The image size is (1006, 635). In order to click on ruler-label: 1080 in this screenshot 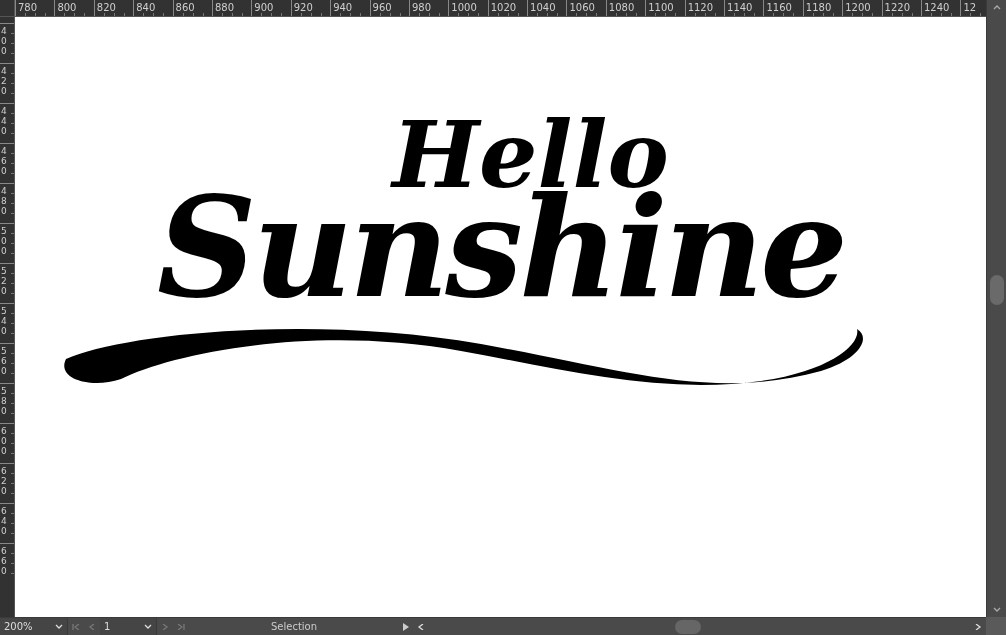, I will do `click(621, 7)`.